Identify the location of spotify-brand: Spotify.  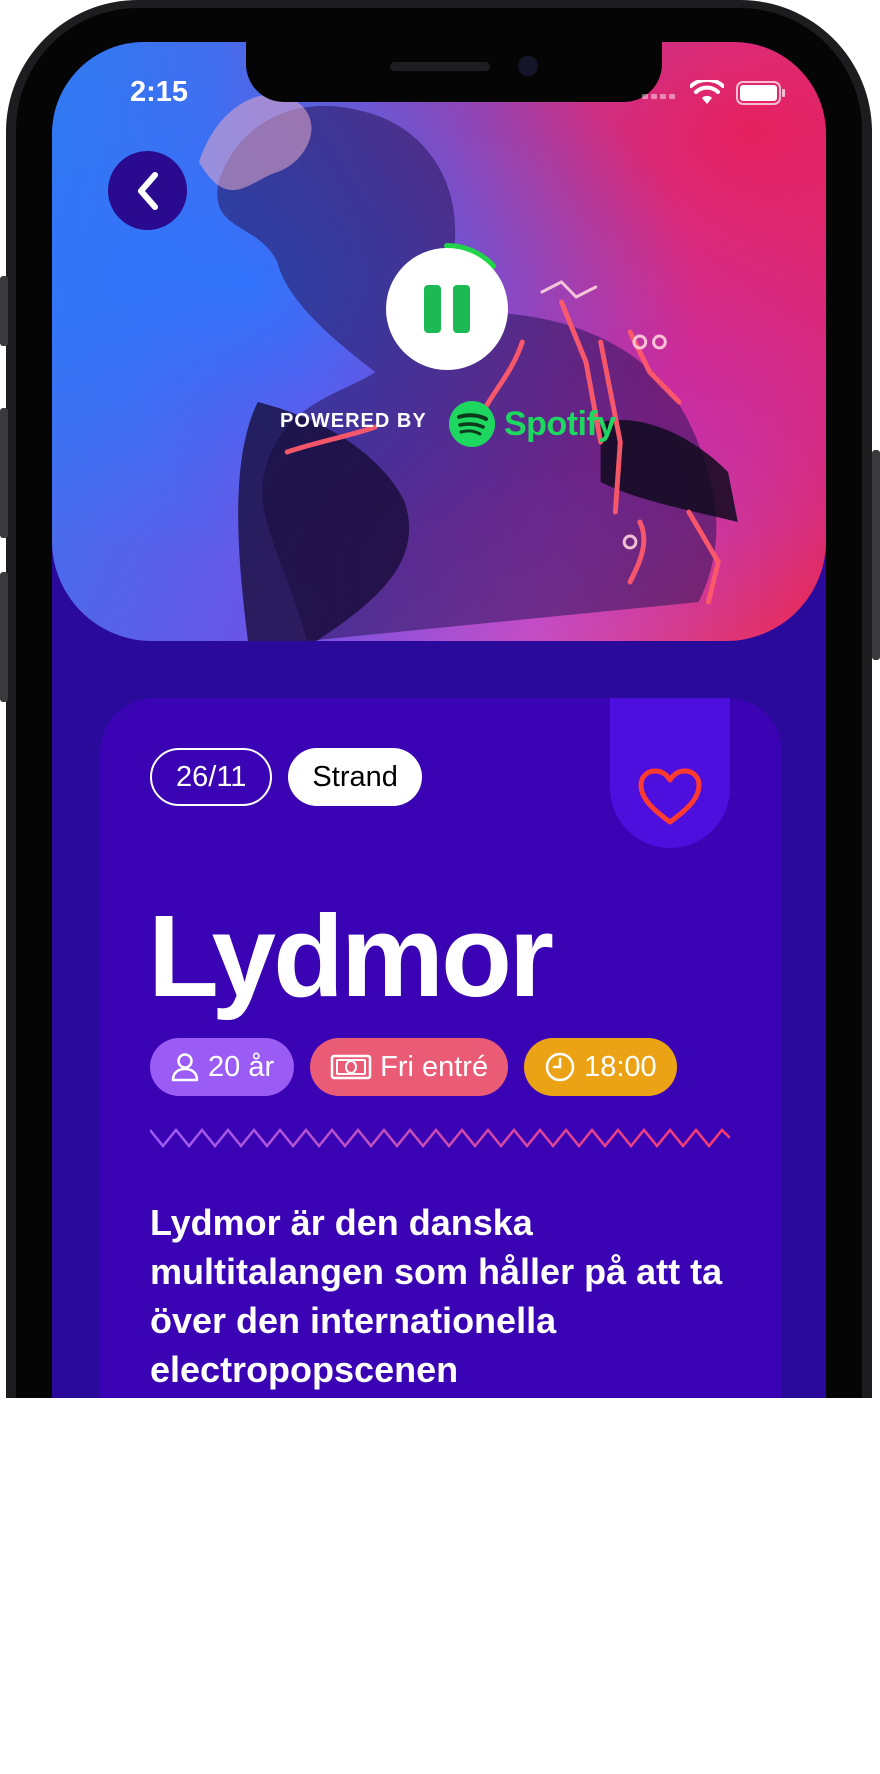
(532, 424).